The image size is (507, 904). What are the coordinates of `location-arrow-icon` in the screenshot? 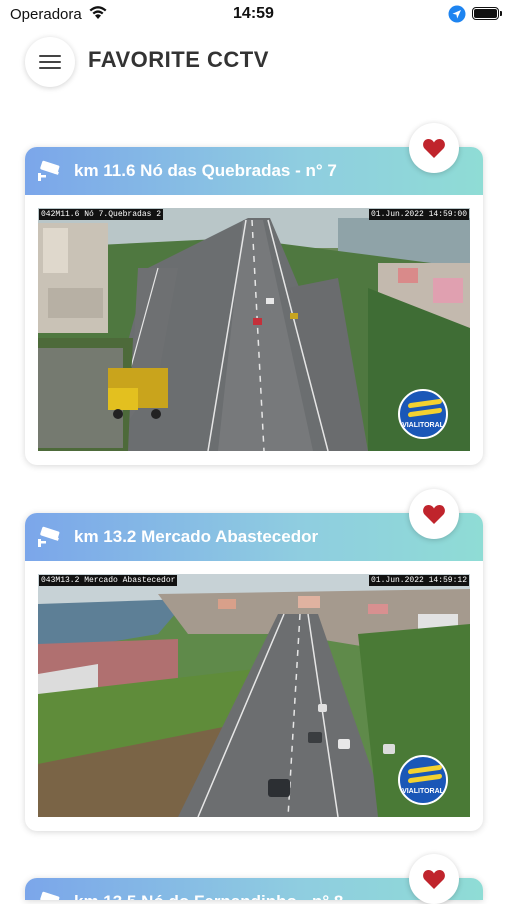 It's located at (457, 16).